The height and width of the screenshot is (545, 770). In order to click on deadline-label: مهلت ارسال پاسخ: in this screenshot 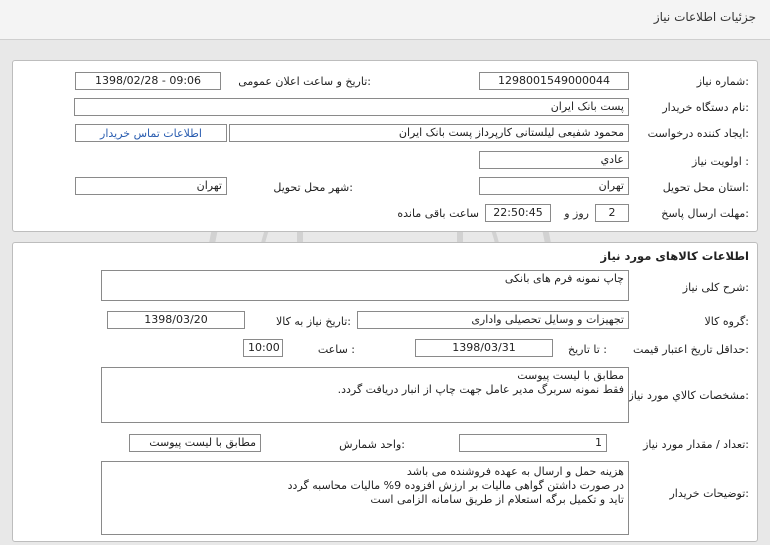, I will do `click(705, 213)`.